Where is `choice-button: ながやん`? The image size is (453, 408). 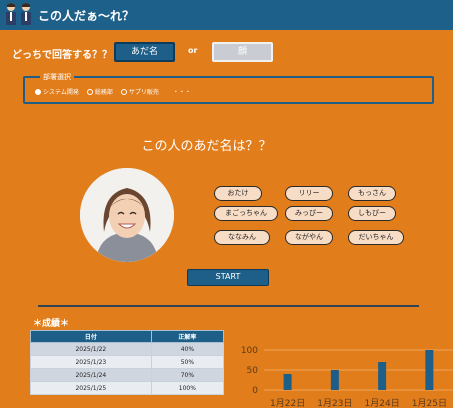
choice-button: ながやん is located at coordinates (309, 237).